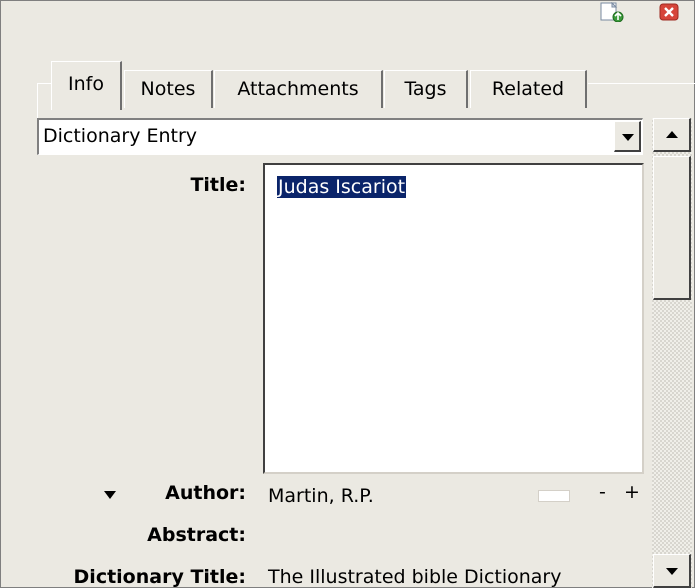  Describe the element at coordinates (426, 89) in the screenshot. I see `tab-tags: Tags` at that location.